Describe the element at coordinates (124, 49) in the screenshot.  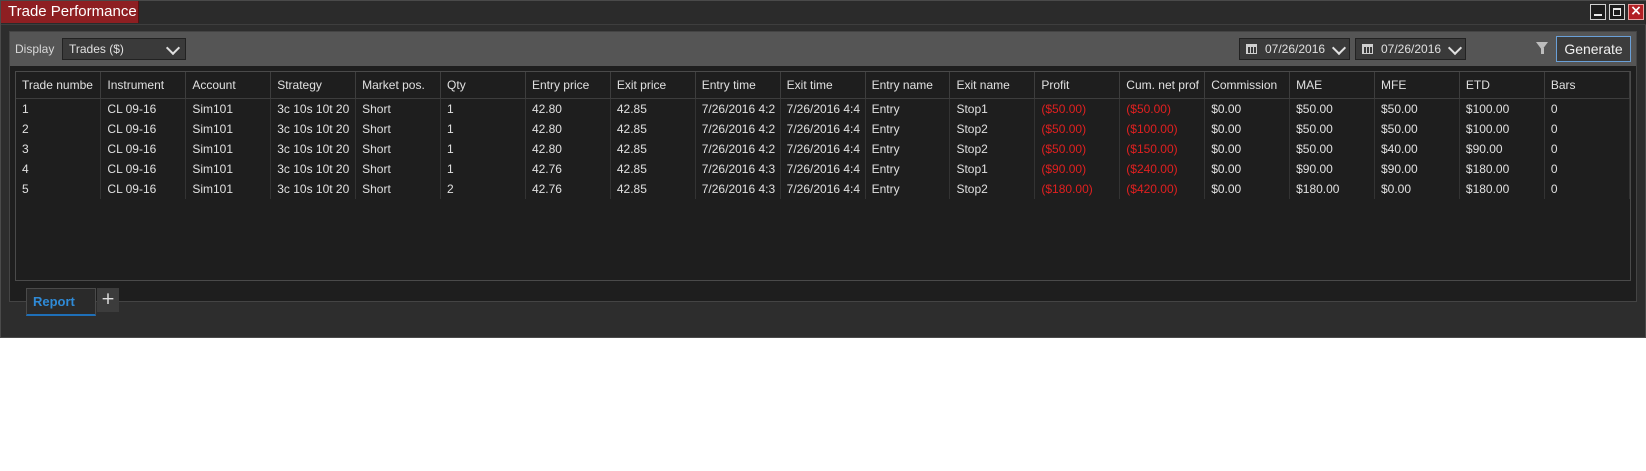
I see `display-select: Trades ($)` at that location.